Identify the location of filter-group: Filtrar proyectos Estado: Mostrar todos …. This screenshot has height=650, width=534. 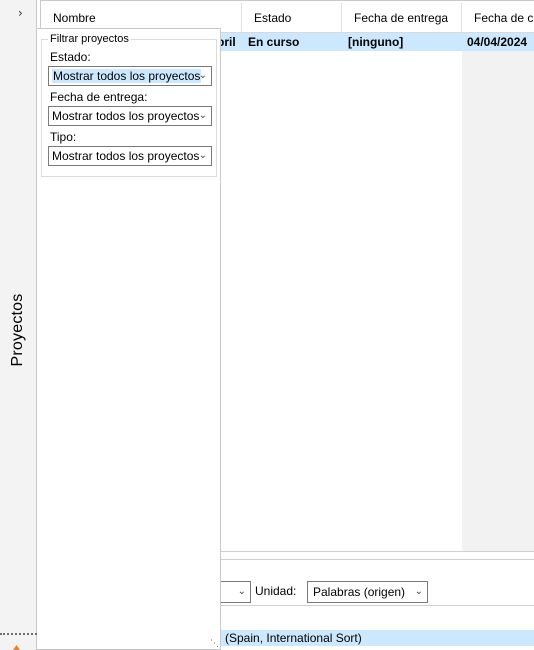
(129, 105).